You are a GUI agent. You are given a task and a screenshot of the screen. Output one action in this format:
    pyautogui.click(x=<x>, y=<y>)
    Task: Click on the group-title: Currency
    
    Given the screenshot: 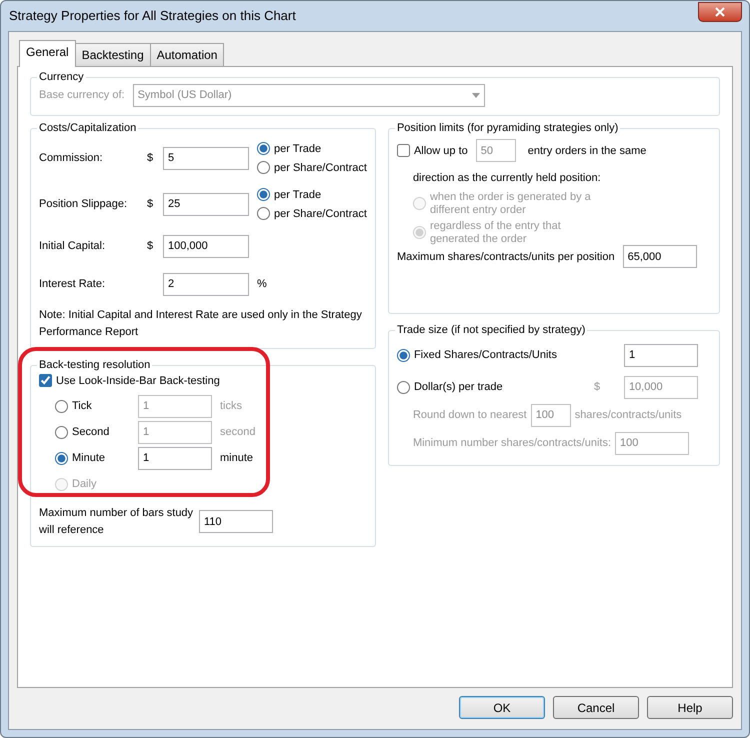 What is the action you would take?
    pyautogui.click(x=61, y=77)
    